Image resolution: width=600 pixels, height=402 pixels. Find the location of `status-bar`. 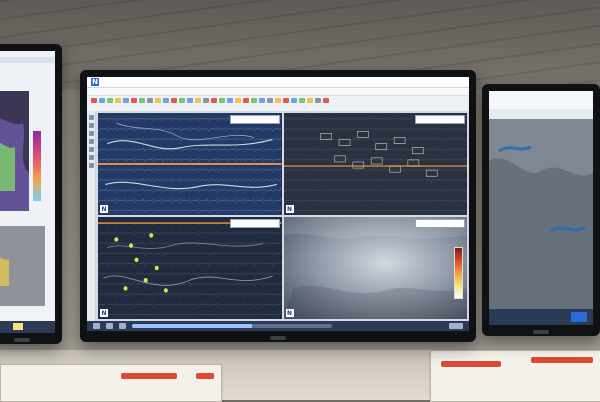

status-bar is located at coordinates (278, 326).